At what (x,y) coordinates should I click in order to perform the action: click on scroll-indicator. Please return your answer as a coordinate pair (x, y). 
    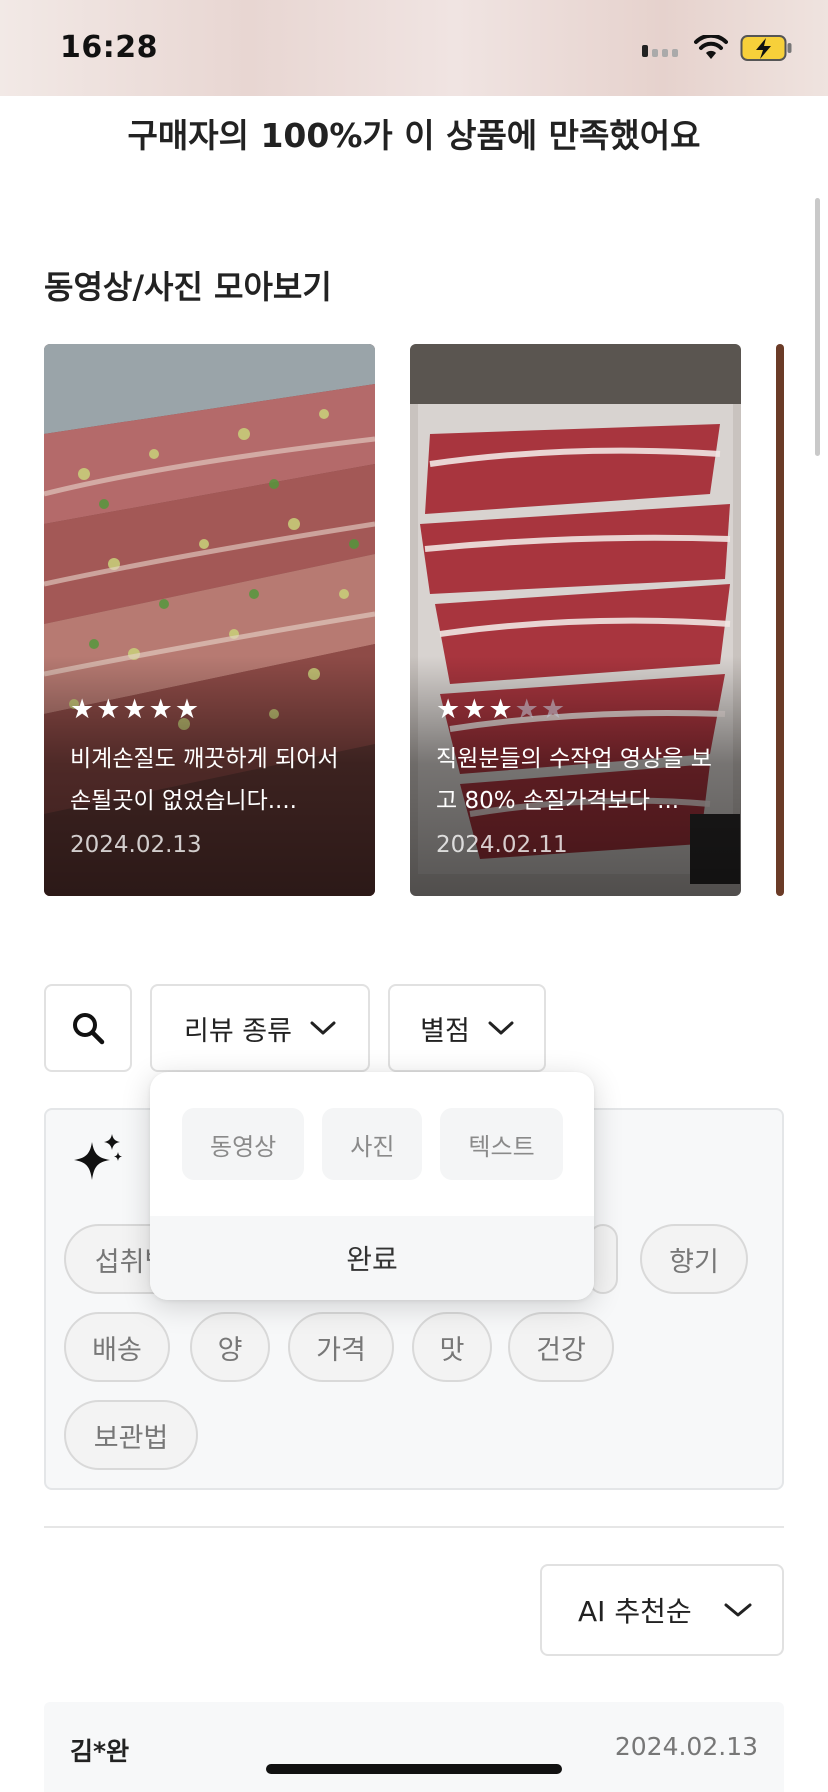
    Looking at the image, I should click on (817, 327).